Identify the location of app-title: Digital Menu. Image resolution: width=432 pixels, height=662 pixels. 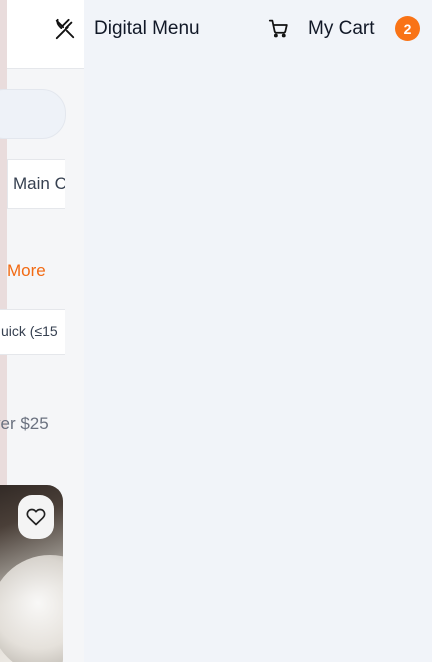
(147, 29).